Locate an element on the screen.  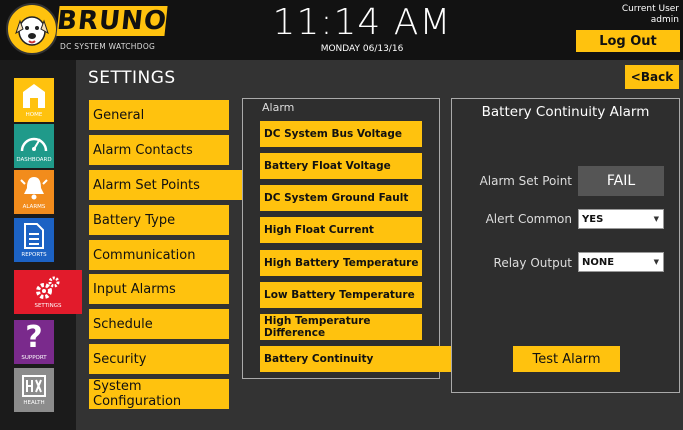
current-user-name: admin is located at coordinates (664, 20).